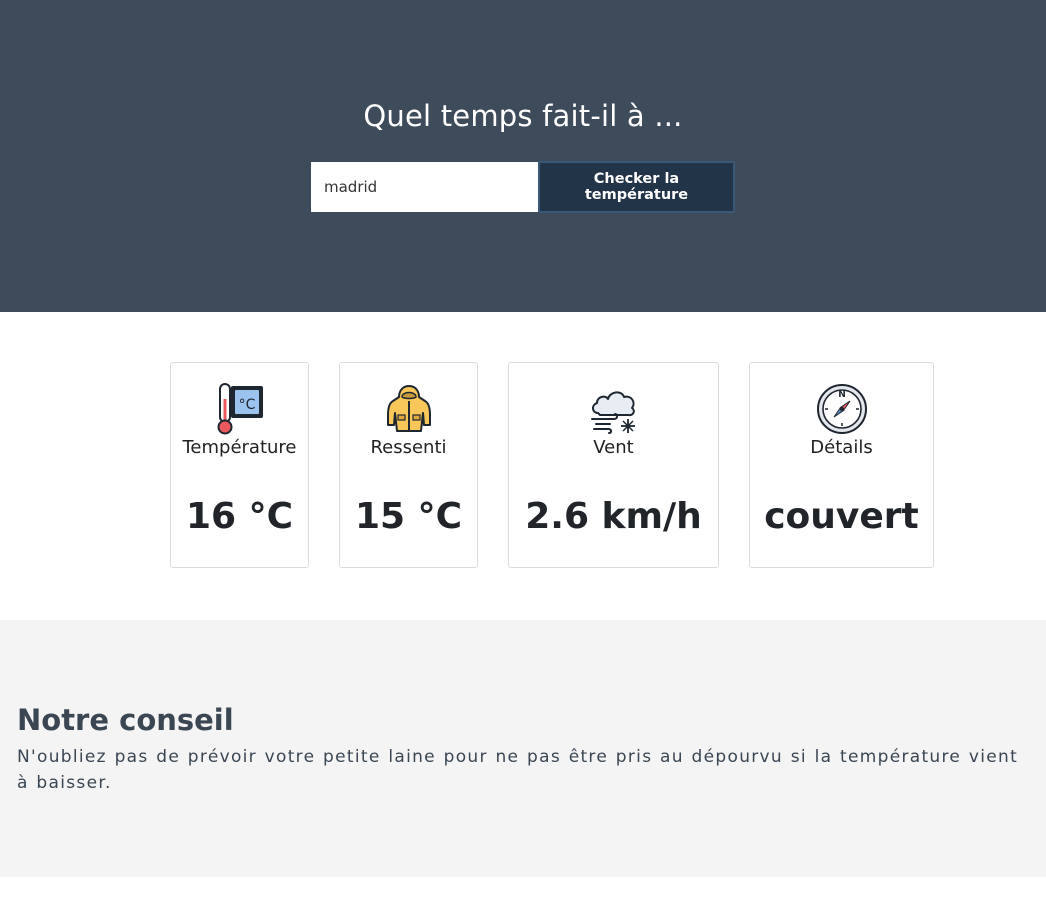  What do you see at coordinates (613, 447) in the screenshot?
I see `wind-label: Vent` at bounding box center [613, 447].